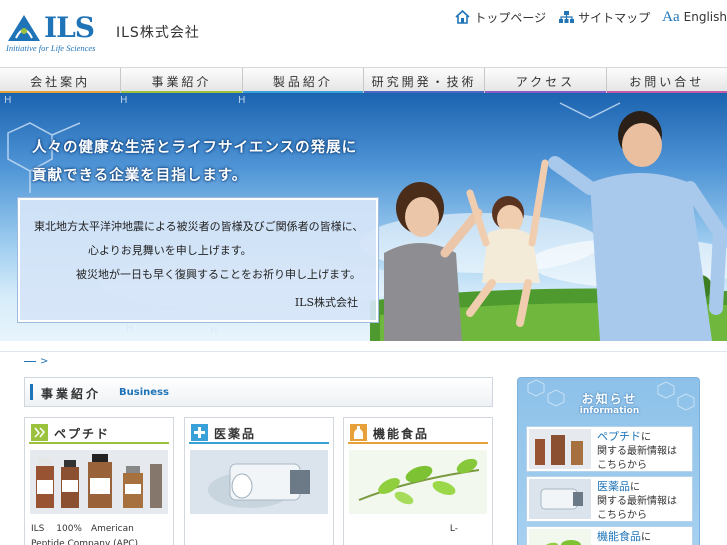 The height and width of the screenshot is (545, 727). I want to click on nav-company-label: 会社案内, so click(60, 81).